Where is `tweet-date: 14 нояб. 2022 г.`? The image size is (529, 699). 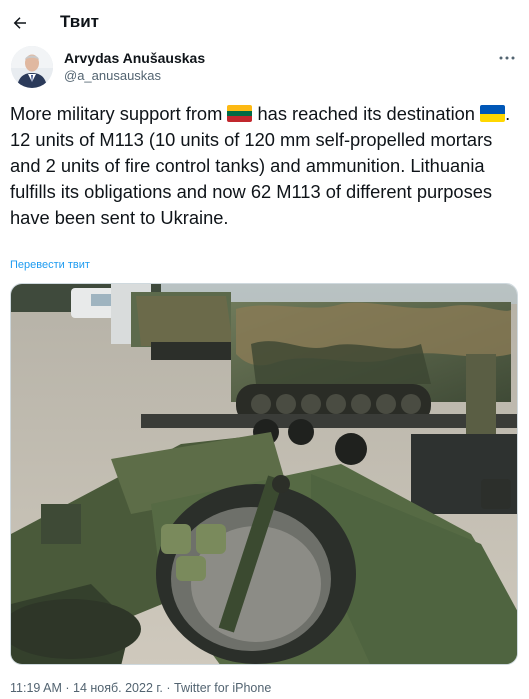 tweet-date: 14 нояб. 2022 г. is located at coordinates (118, 688).